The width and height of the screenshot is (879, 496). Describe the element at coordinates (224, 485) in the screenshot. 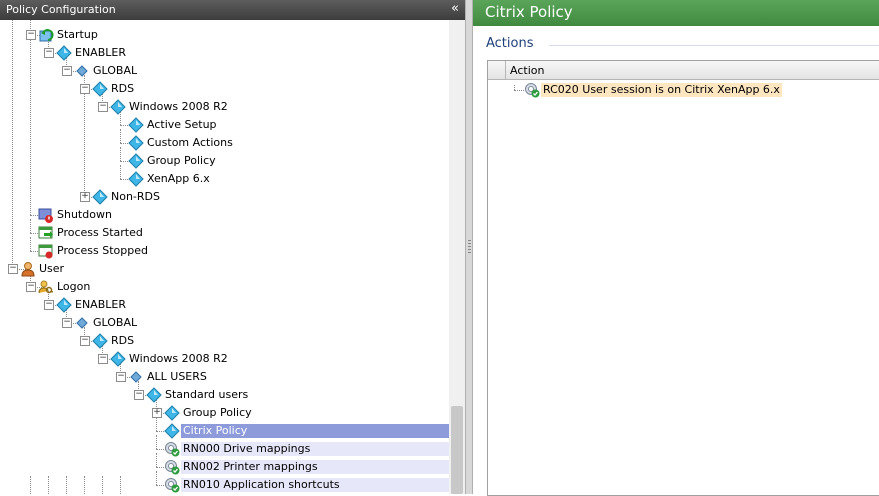

I see `tree-node-rn010-application-shortcuts: RN010 Application shortcuts` at that location.